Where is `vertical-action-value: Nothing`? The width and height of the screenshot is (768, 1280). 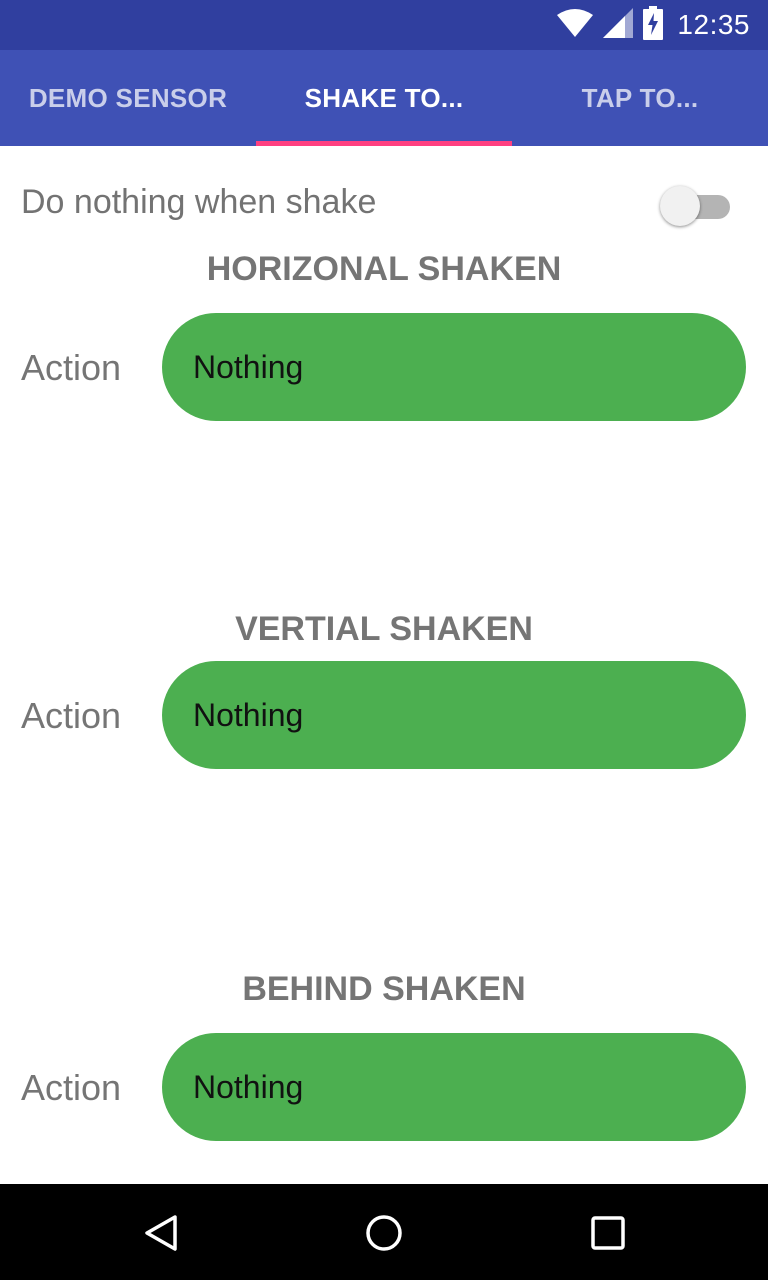
vertical-action-value: Nothing is located at coordinates (248, 714).